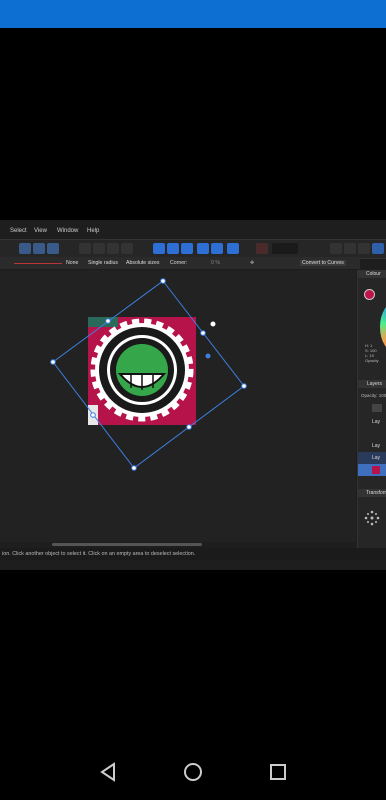 This screenshot has height=800, width=386. Describe the element at coordinates (377, 408) in the screenshot. I see `layer-fx-icon` at that location.